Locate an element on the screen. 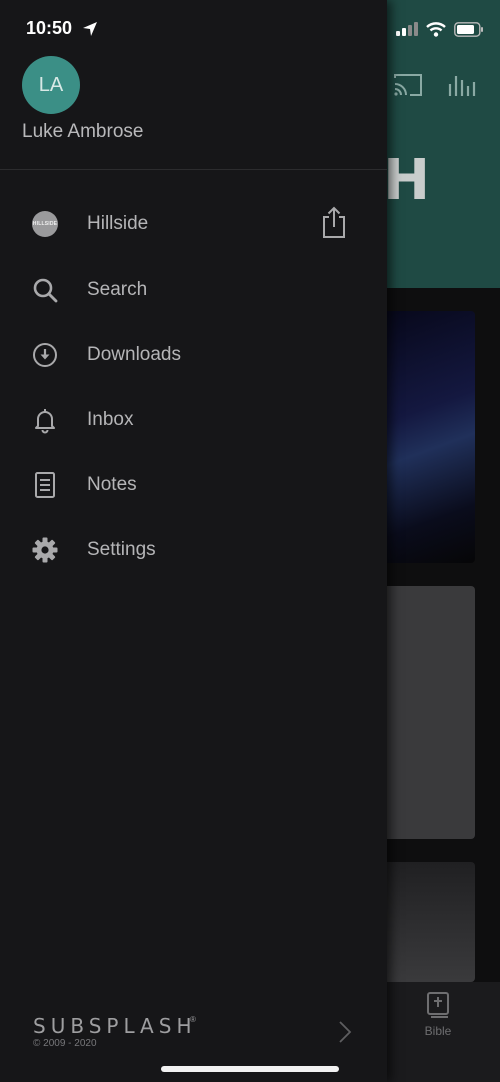 Image resolution: width=500 pixels, height=1082 pixels. menu-item-settings: Settings is located at coordinates (193, 550).